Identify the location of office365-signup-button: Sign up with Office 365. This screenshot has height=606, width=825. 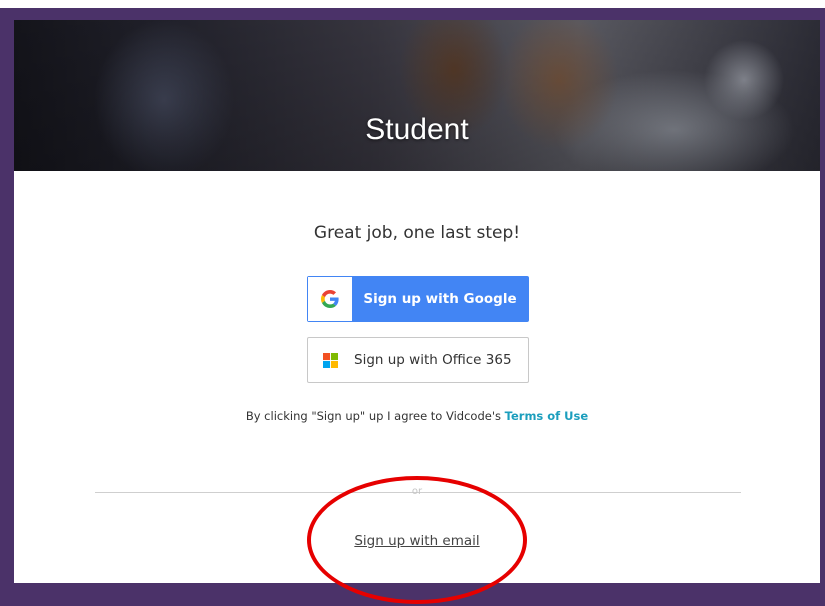
(418, 360).